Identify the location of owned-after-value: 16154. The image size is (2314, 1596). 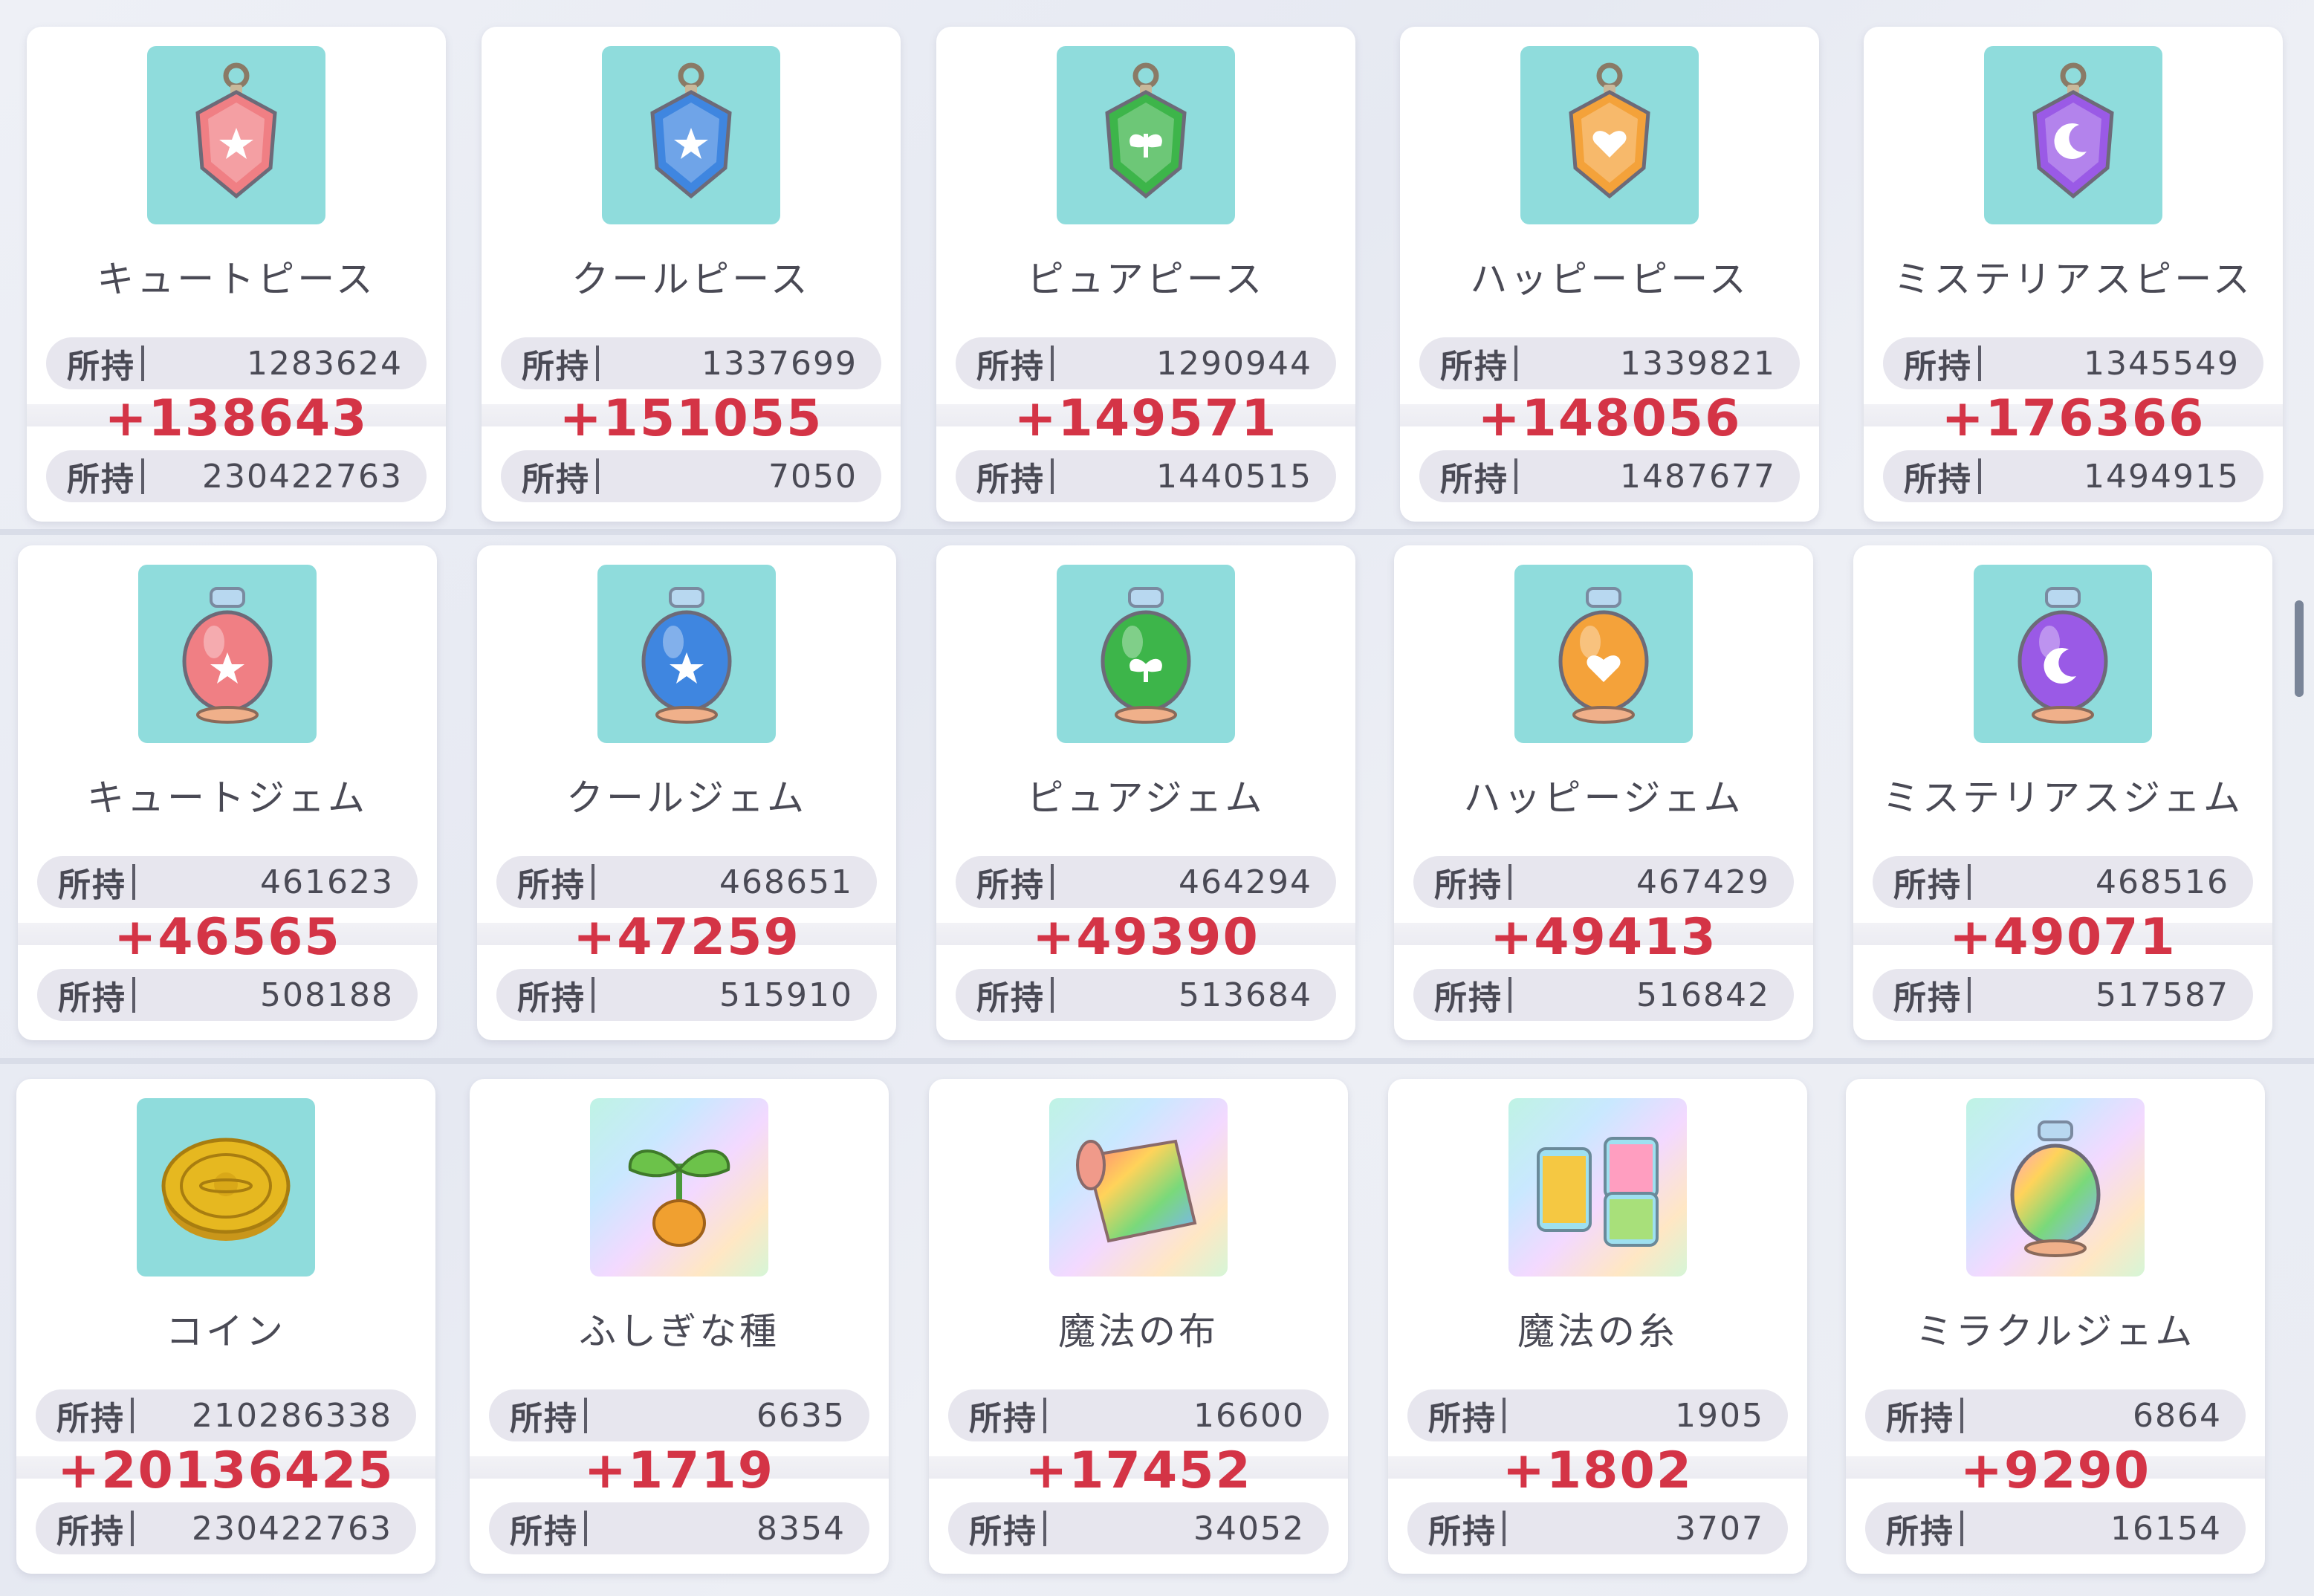
(2166, 1529).